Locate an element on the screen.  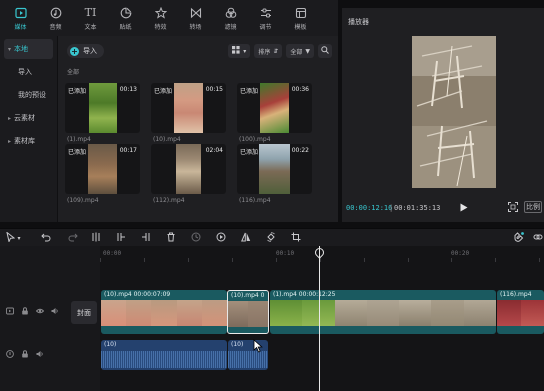
tab-filter: 滤镜 is located at coordinates (230, 18).